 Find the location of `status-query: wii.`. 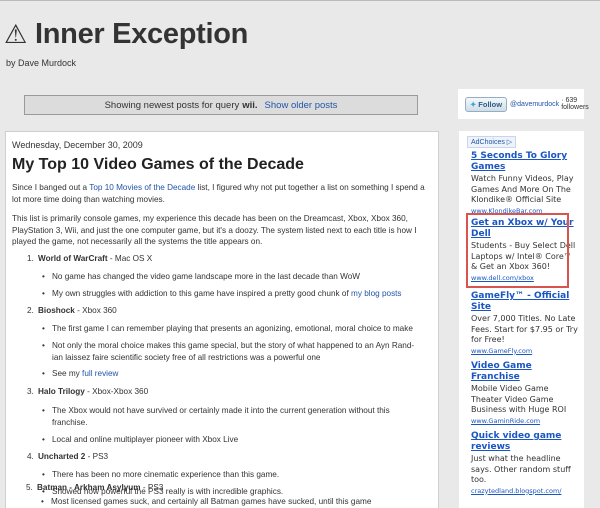

status-query: wii. is located at coordinates (250, 105).